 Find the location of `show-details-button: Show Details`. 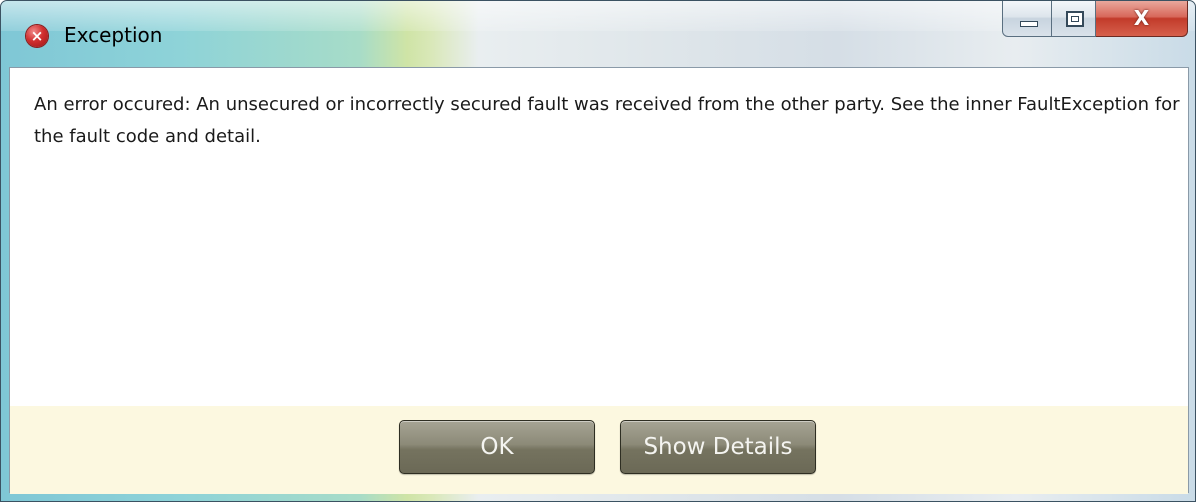

show-details-button: Show Details is located at coordinates (718, 447).